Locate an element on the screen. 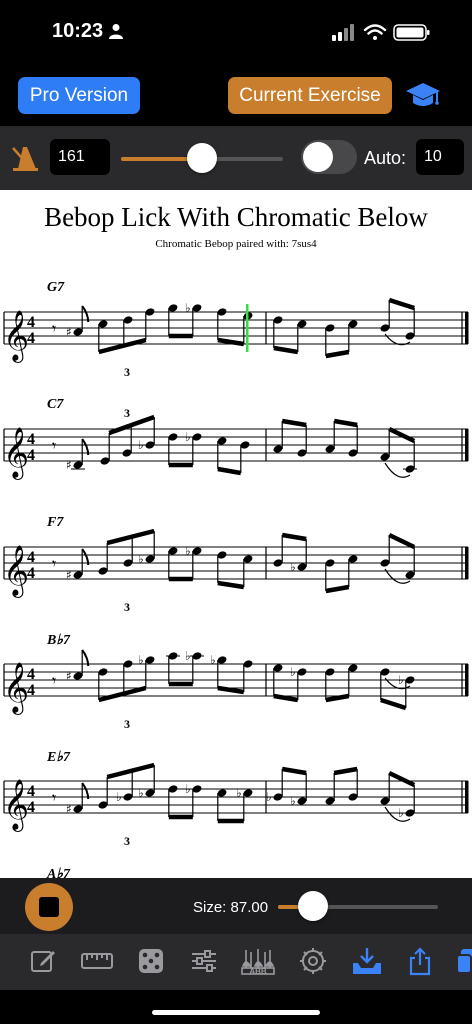 This screenshot has height=1024, width=472. size-slider-thumb is located at coordinates (313, 906).